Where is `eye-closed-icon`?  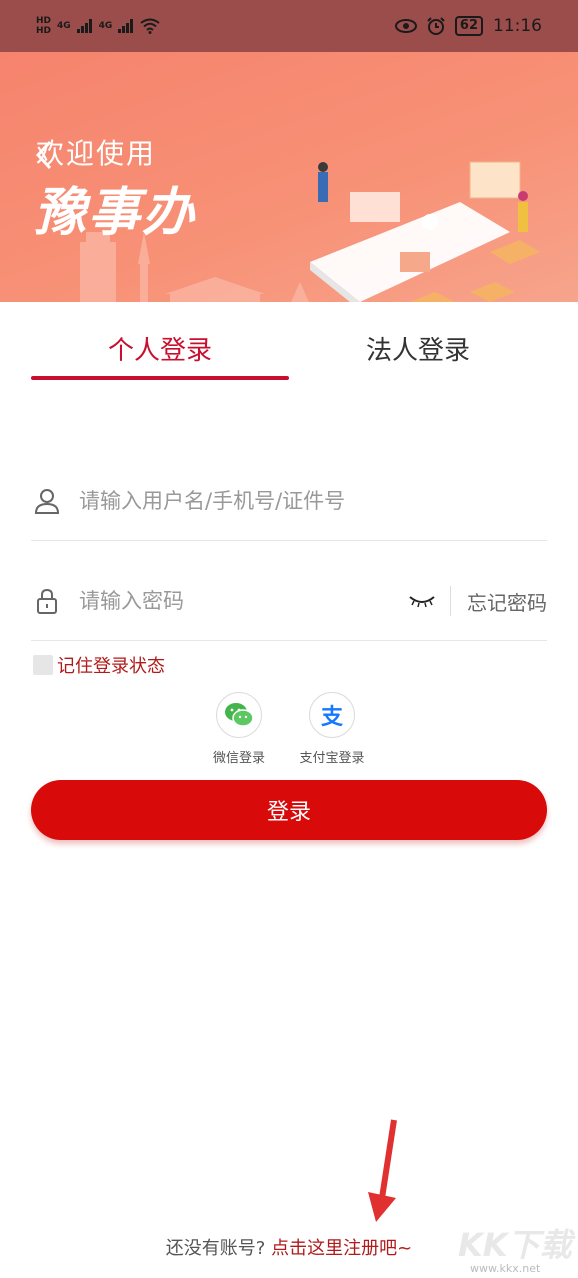 eye-closed-icon is located at coordinates (422, 601).